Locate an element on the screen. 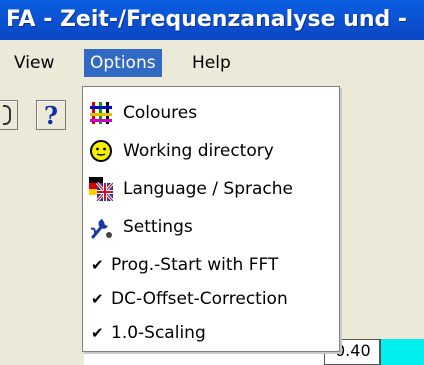  menu-item-language: Language / Sprache is located at coordinates (211, 189).